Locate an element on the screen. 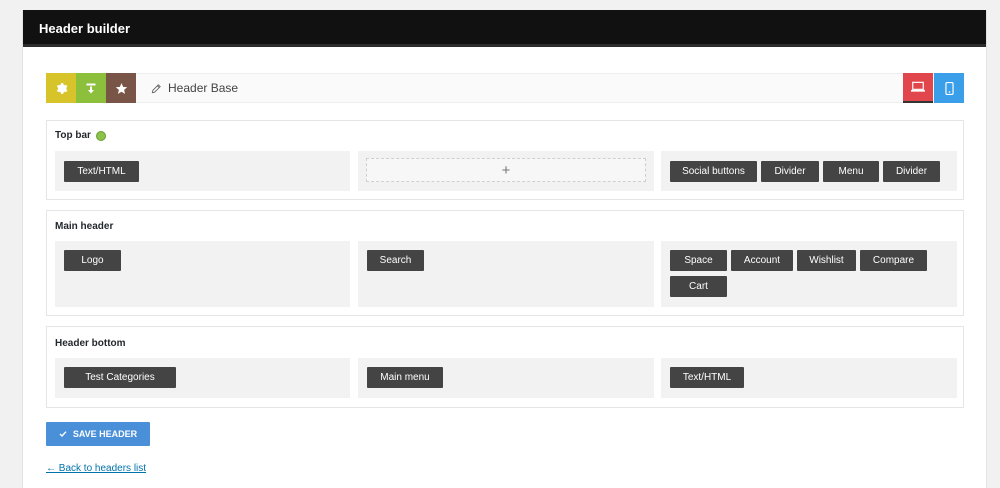 The height and width of the screenshot is (488, 1000). add-element-button: + is located at coordinates (506, 170).